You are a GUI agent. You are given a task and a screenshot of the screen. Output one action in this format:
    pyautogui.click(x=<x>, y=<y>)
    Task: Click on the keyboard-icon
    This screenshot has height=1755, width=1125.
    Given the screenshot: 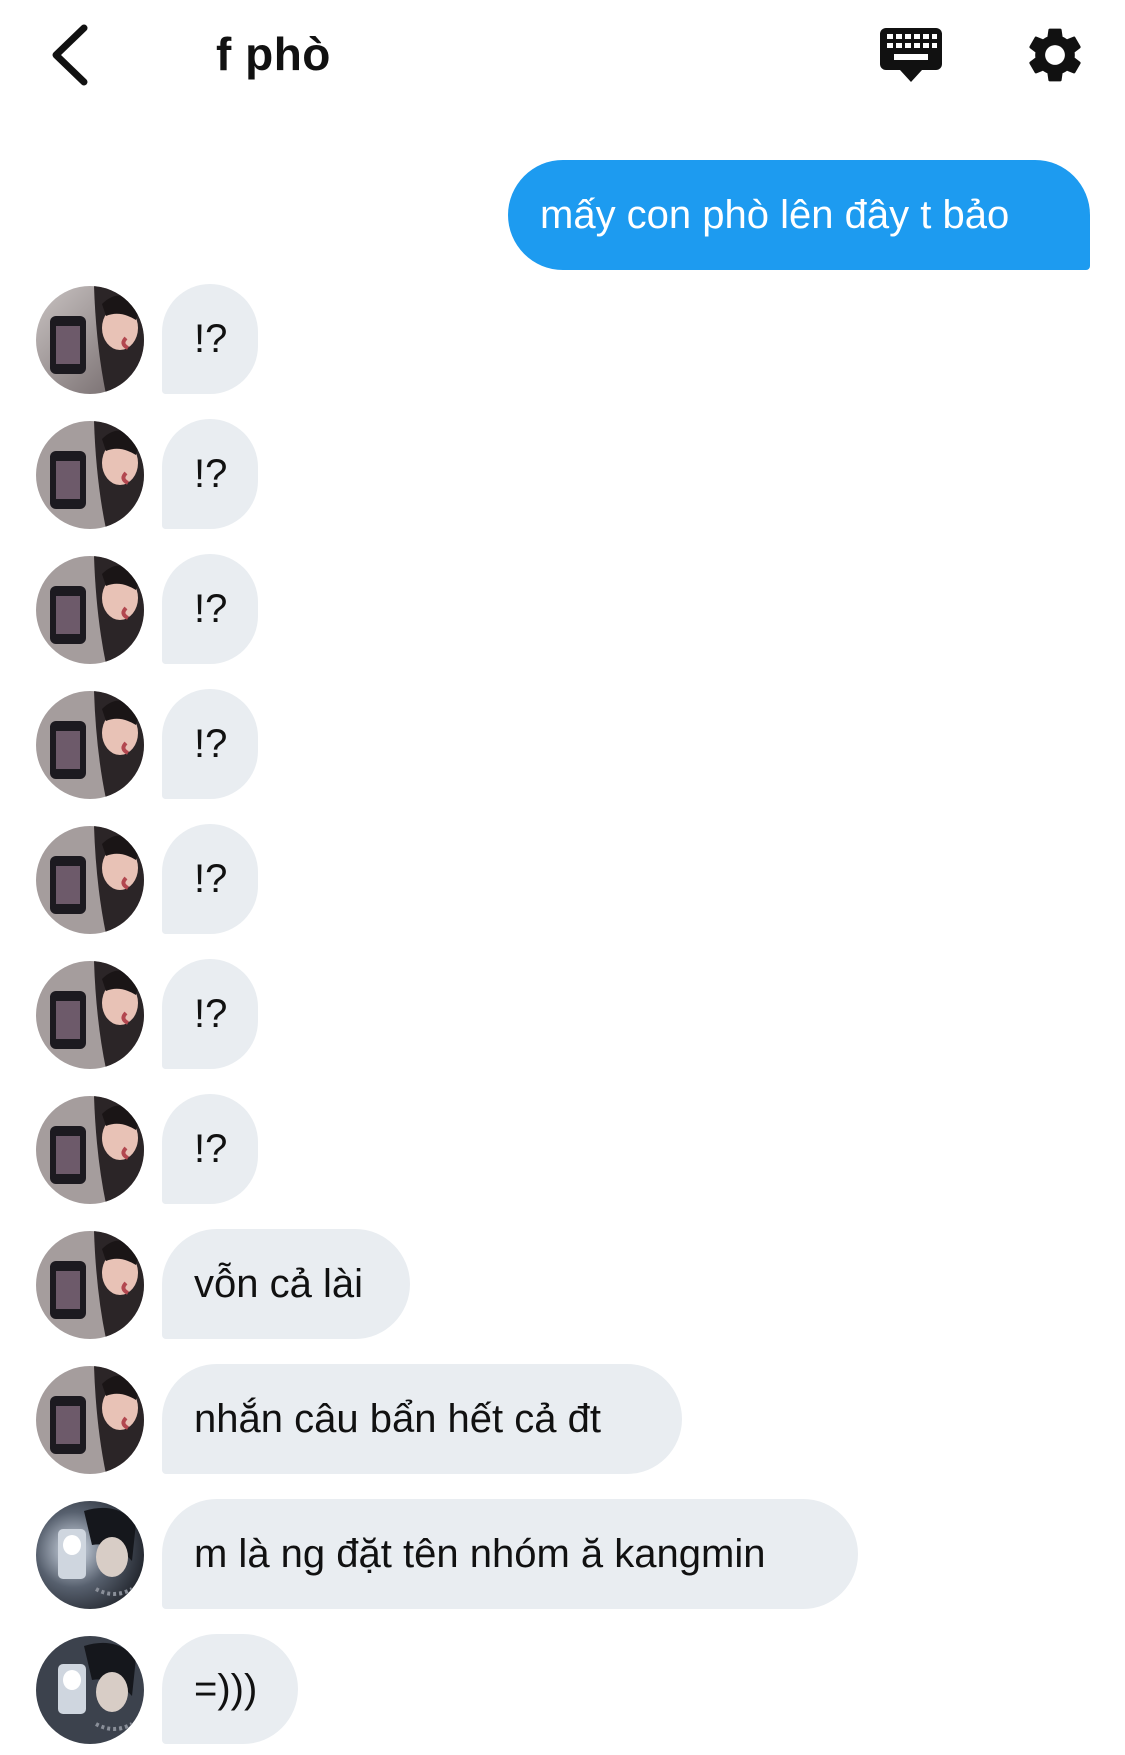 What is the action you would take?
    pyautogui.click(x=911, y=55)
    